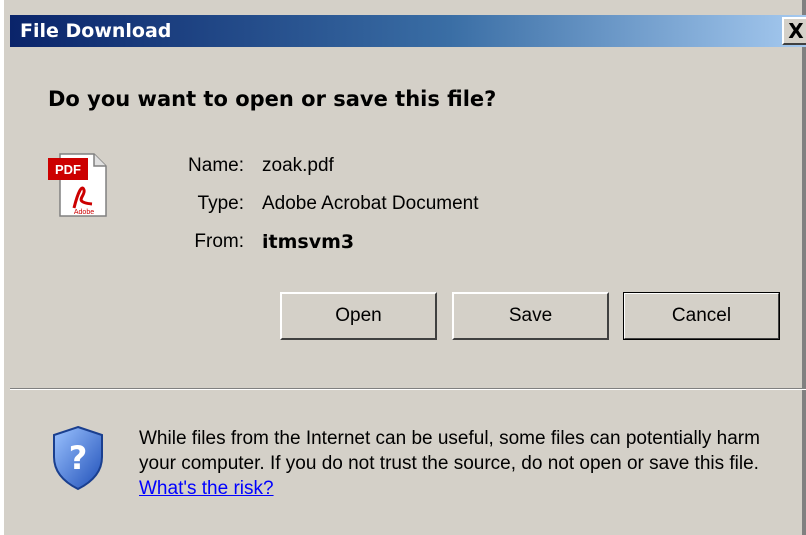 This screenshot has height=535, width=806. What do you see at coordinates (408, 31) in the screenshot?
I see `title-bar: File Download X` at bounding box center [408, 31].